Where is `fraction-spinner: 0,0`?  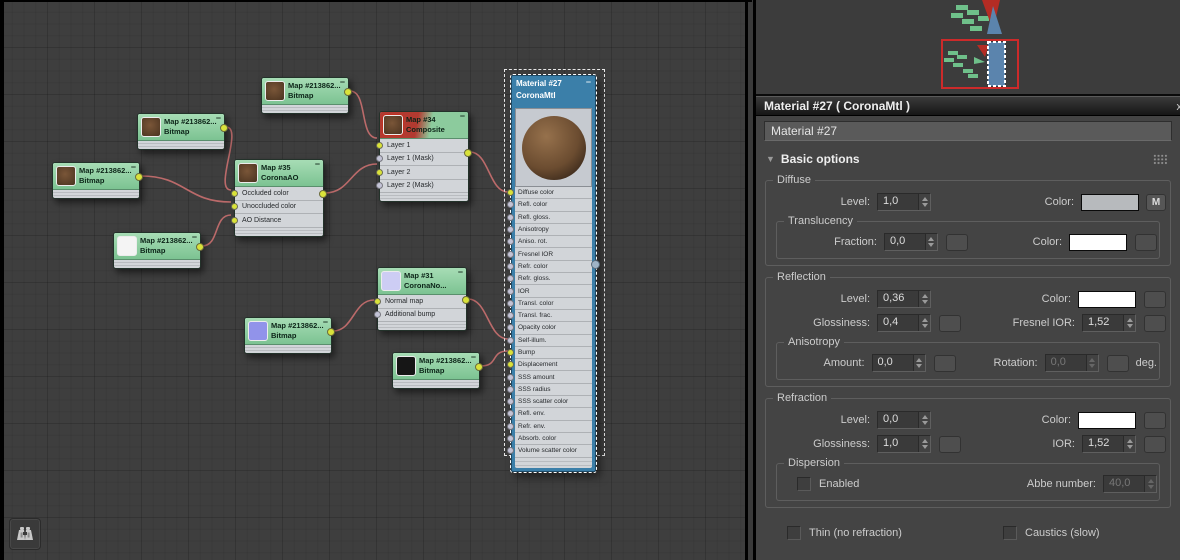
fraction-spinner: 0,0 is located at coordinates (910, 242).